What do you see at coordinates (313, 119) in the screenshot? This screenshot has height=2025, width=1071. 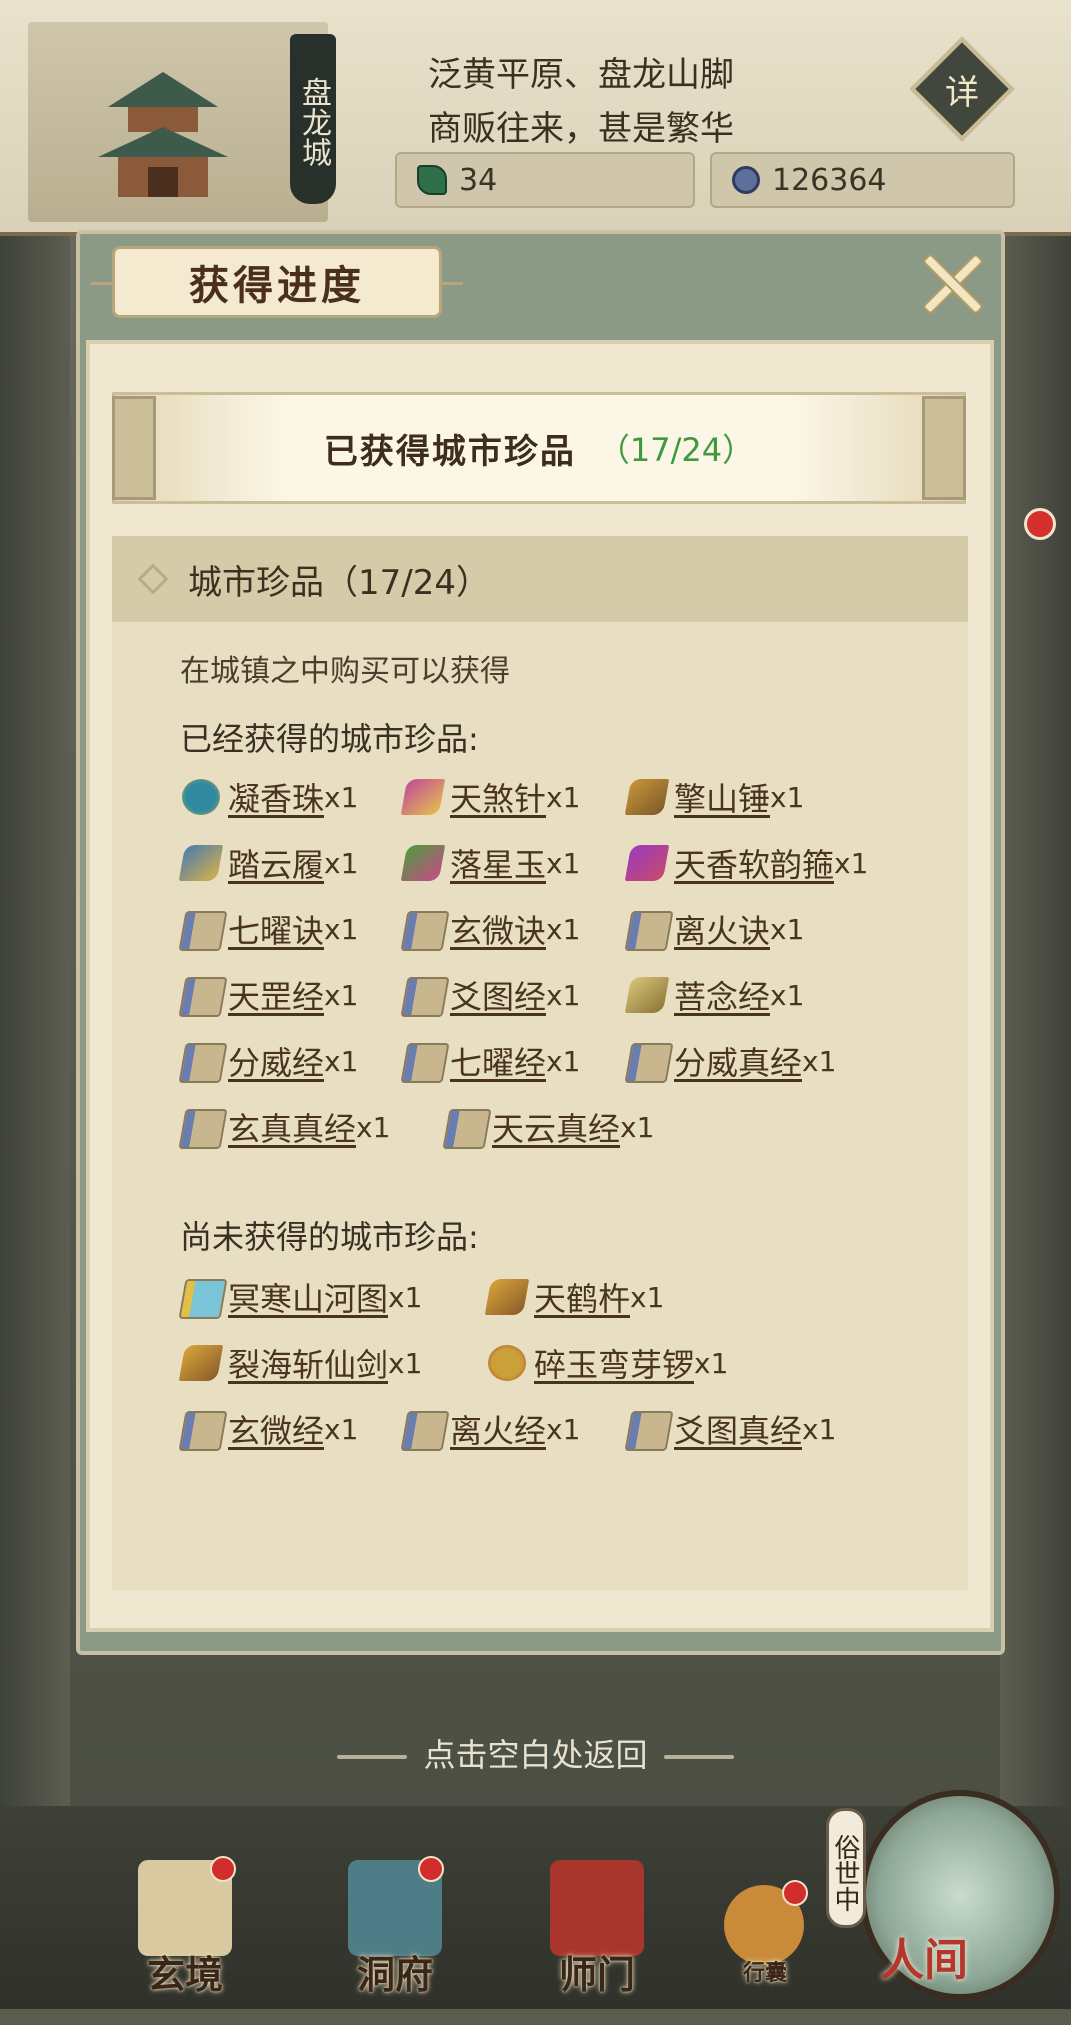 I see `city-name-banner: 盘龙城` at bounding box center [313, 119].